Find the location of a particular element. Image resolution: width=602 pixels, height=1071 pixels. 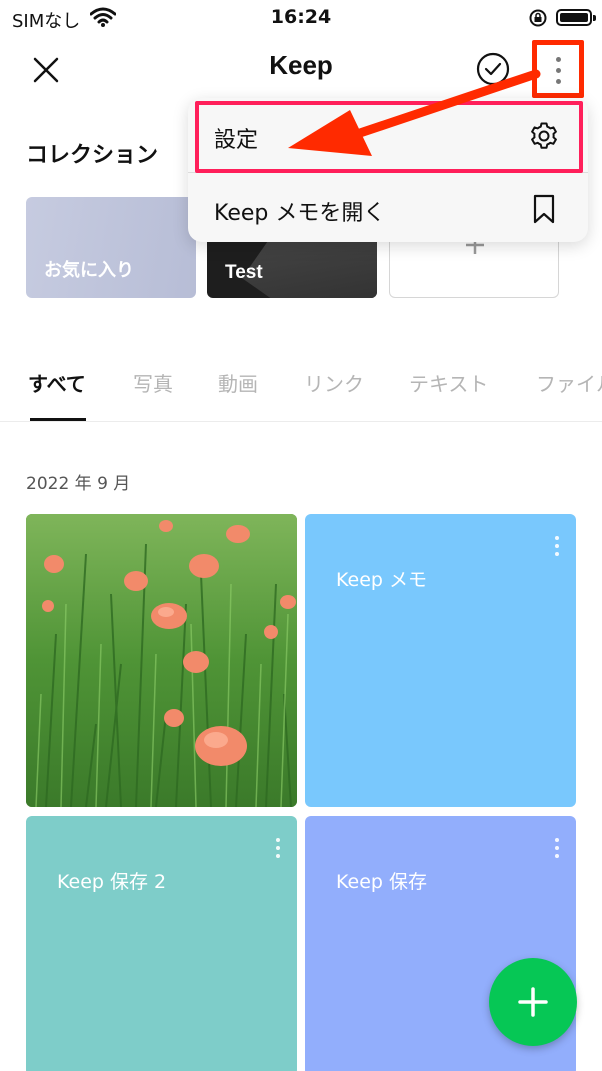

collection-label: Test is located at coordinates (244, 272).